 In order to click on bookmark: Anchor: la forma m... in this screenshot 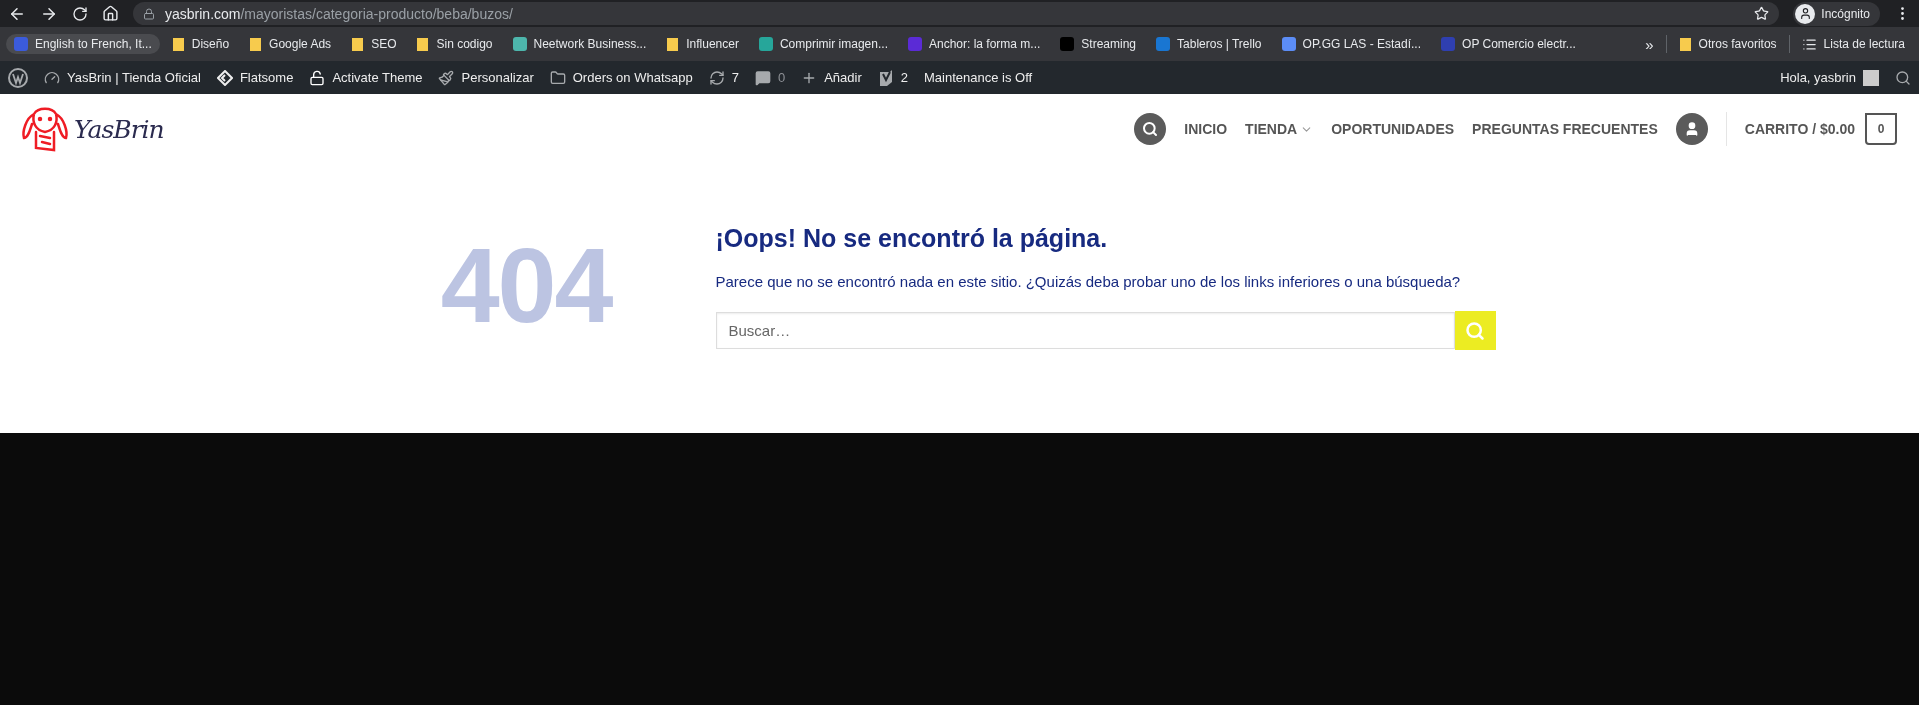, I will do `click(974, 44)`.